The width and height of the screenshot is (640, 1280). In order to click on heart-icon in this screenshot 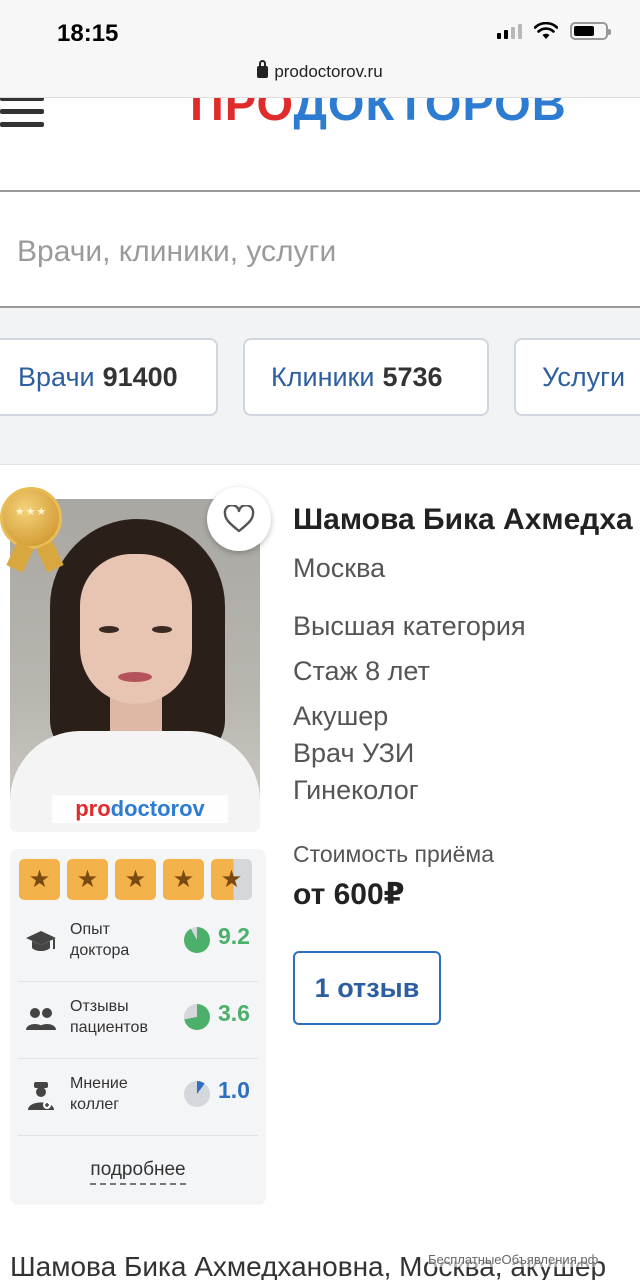, I will do `click(239, 519)`.